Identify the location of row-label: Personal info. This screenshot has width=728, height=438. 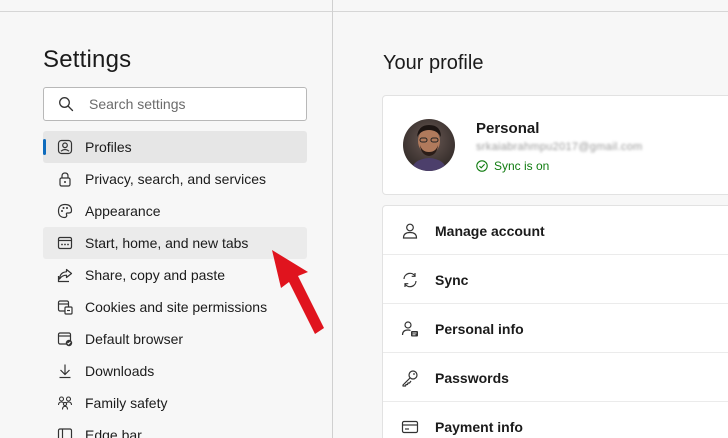
(479, 329).